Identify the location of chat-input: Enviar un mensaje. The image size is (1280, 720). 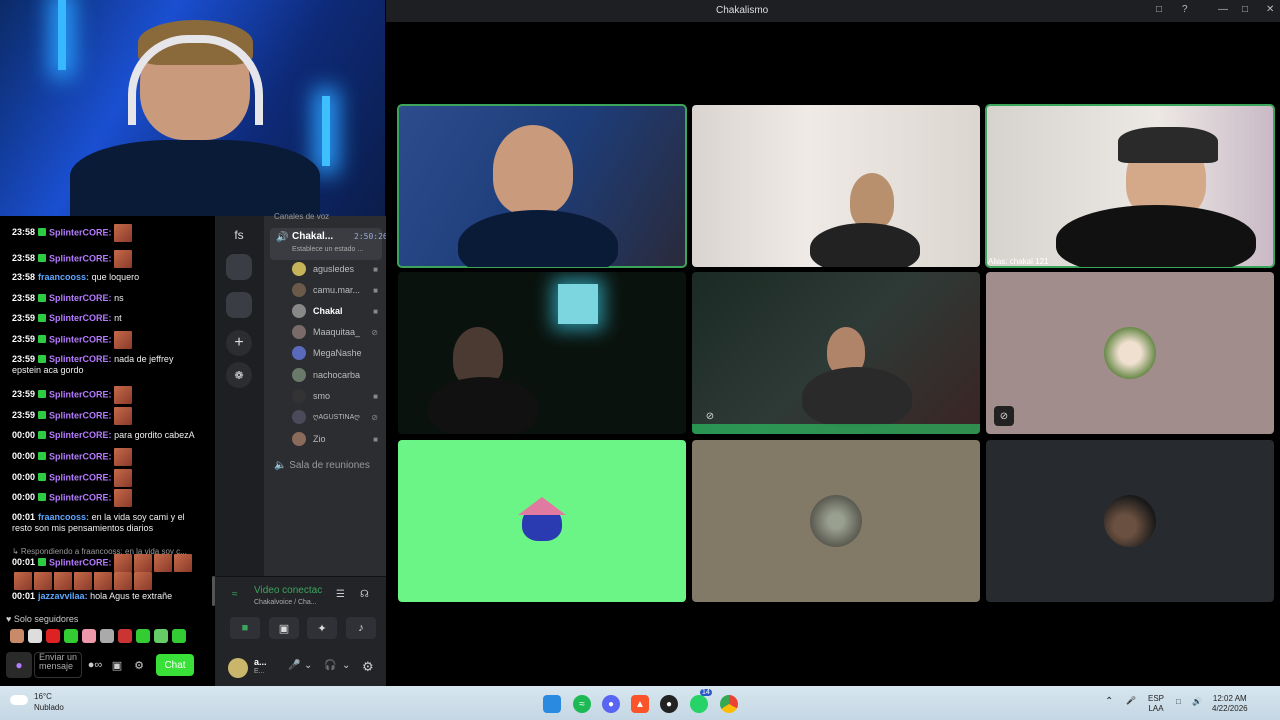
(58, 665).